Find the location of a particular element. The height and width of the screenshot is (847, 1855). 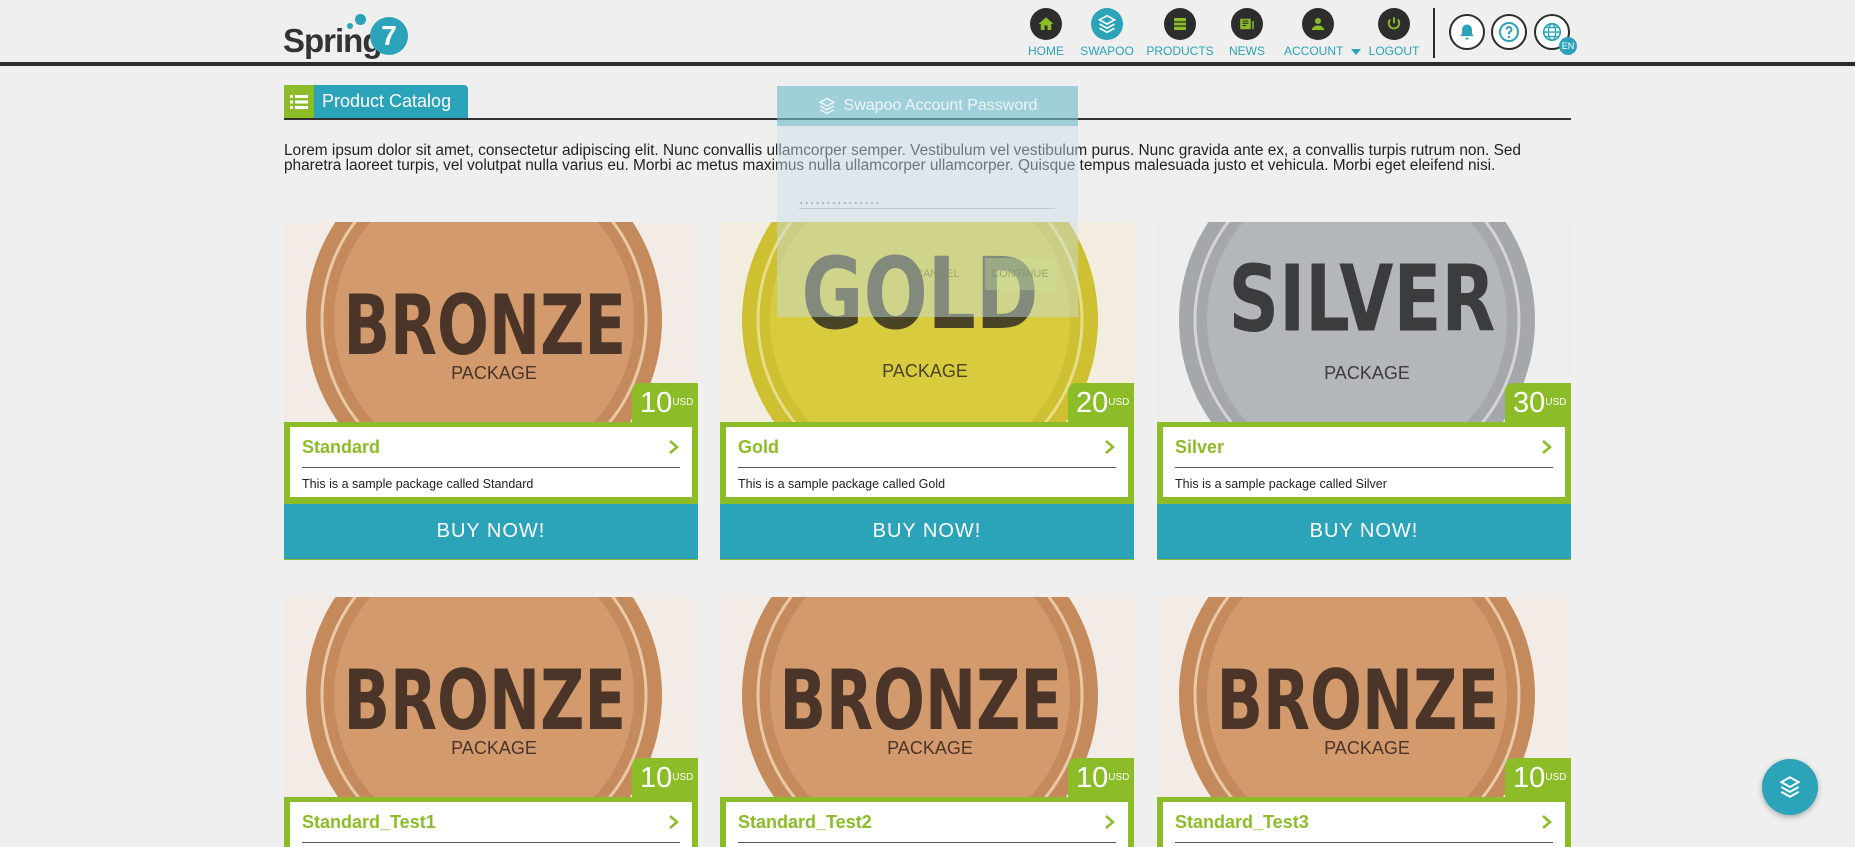

product-card-standard-test2: BRONZE PACKAGE 10USD Standard_Test2 is located at coordinates (927, 722).